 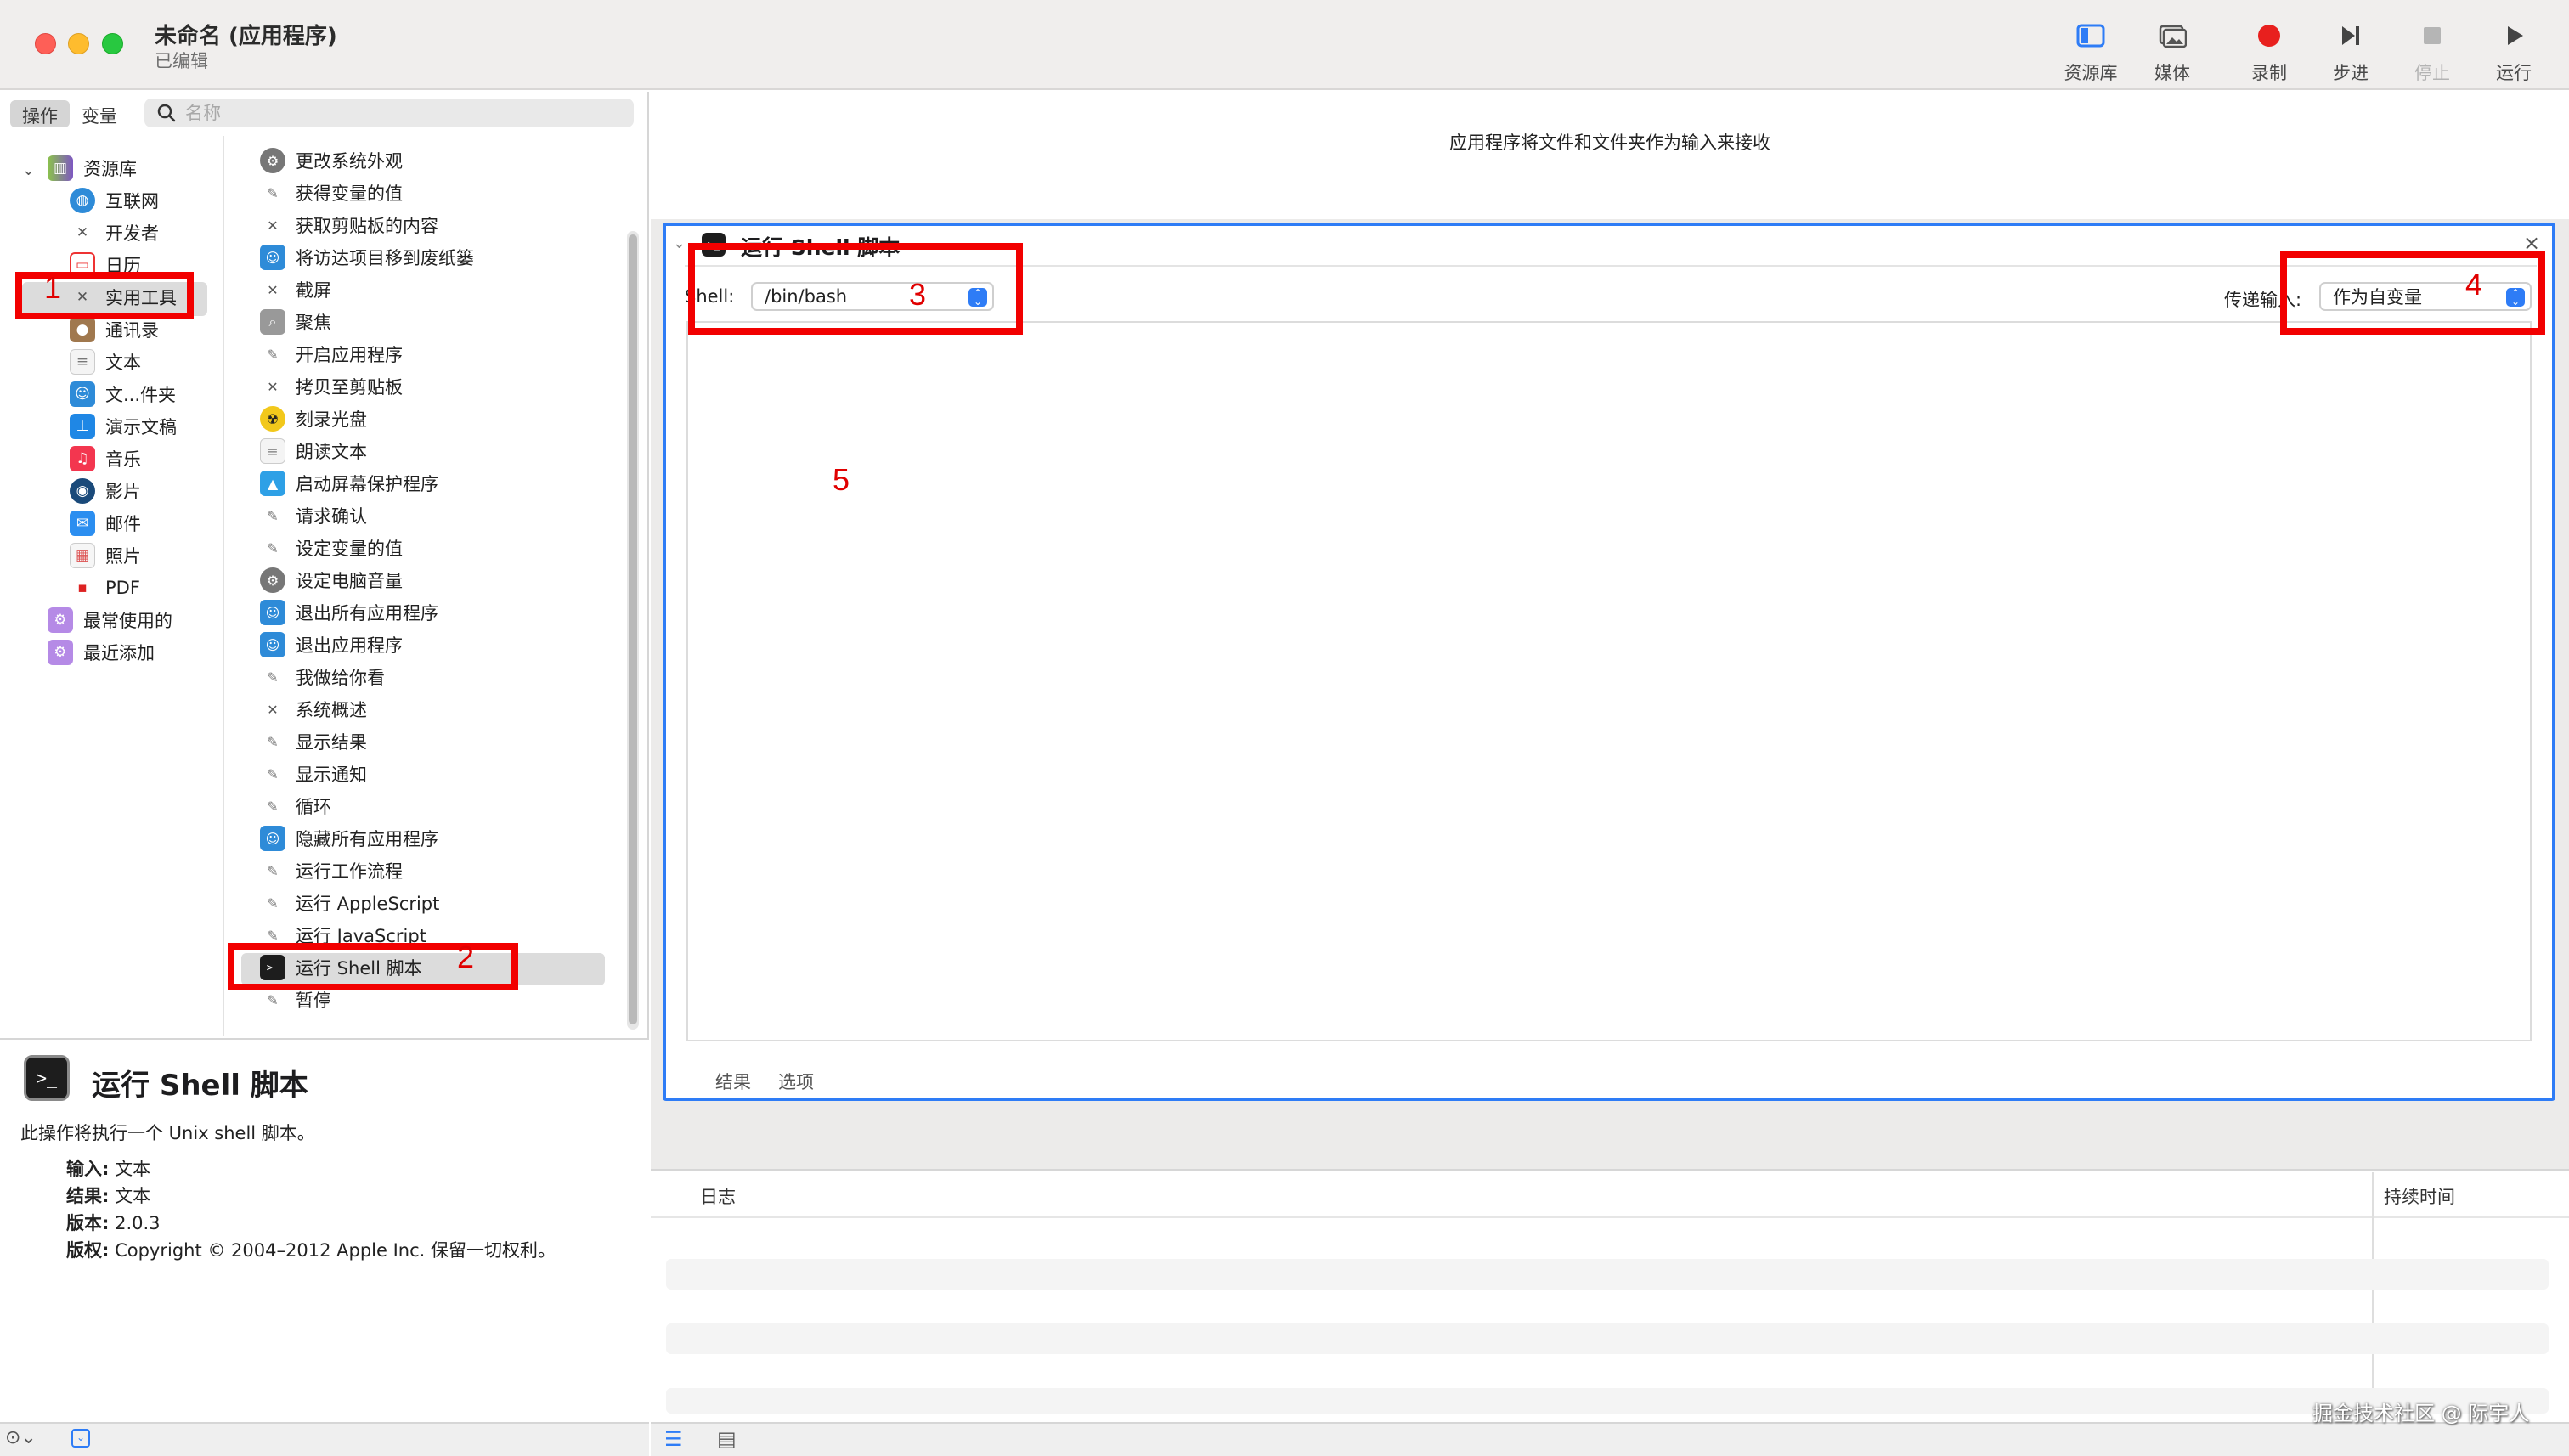 What do you see at coordinates (21, 1437) in the screenshot?
I see `action-menu-icon: ⊙⌄` at bounding box center [21, 1437].